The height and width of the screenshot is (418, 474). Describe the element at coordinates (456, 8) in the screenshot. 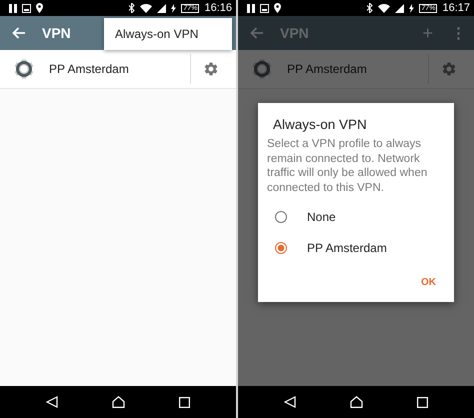

I see `clock-time: 16:17` at that location.